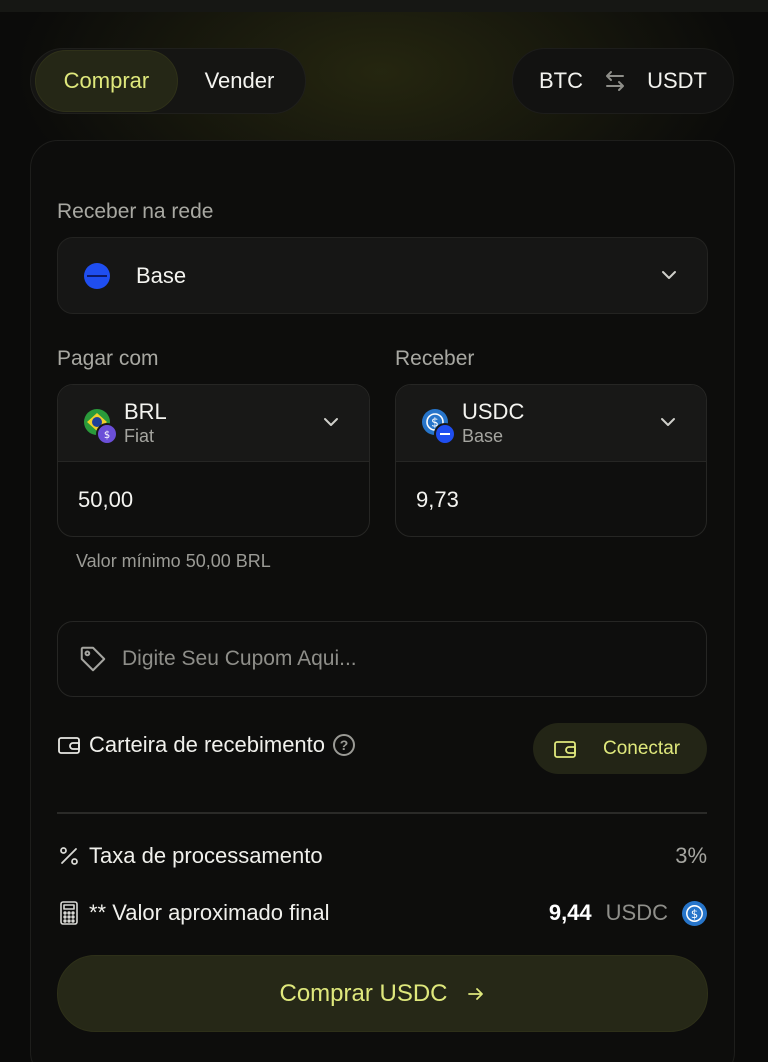  I want to click on tab-sell: Vender, so click(239, 81).